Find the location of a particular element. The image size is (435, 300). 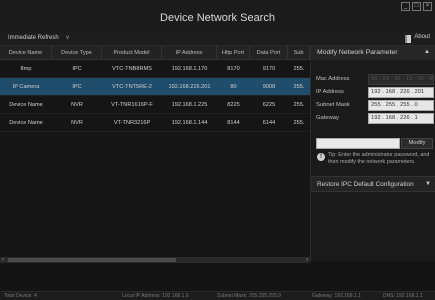

cell-ip-address: 192.168.1.144 is located at coordinates (189, 123).